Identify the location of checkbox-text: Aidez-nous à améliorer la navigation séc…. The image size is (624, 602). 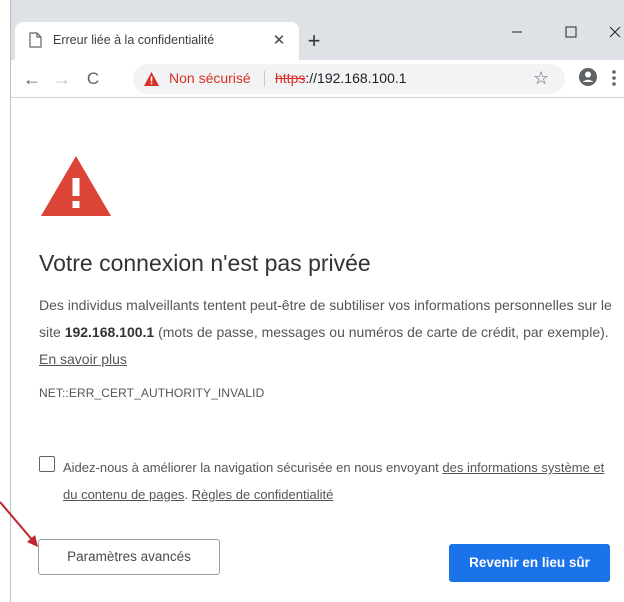
(253, 467).